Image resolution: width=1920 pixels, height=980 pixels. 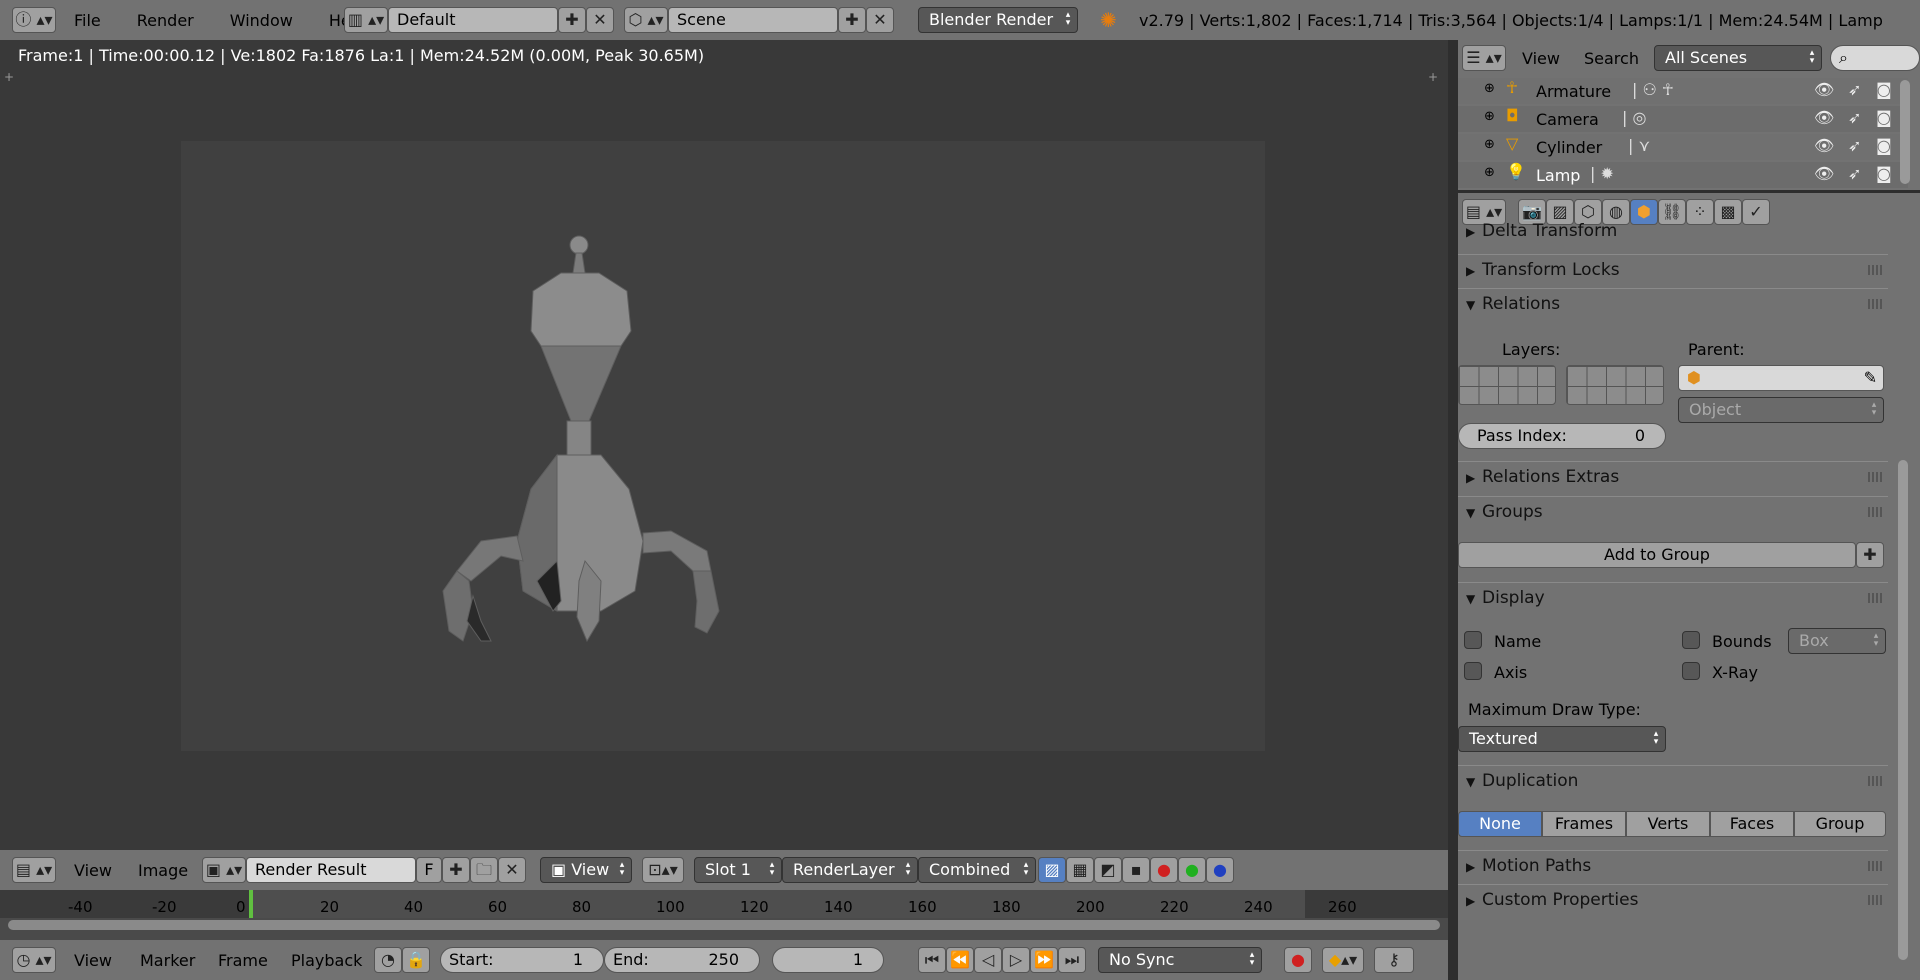 I want to click on menu-playback: Playback, so click(x=326, y=960).